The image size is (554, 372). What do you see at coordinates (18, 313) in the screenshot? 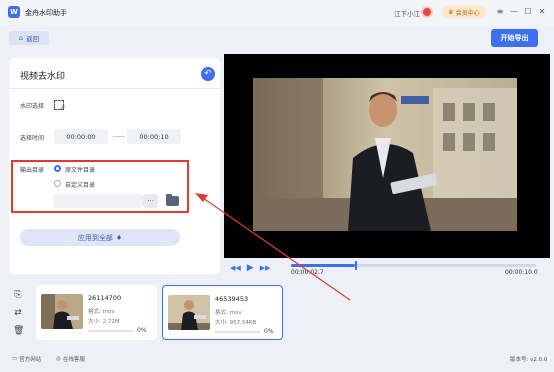
I see `add-folder-icon: ⇄` at bounding box center [18, 313].